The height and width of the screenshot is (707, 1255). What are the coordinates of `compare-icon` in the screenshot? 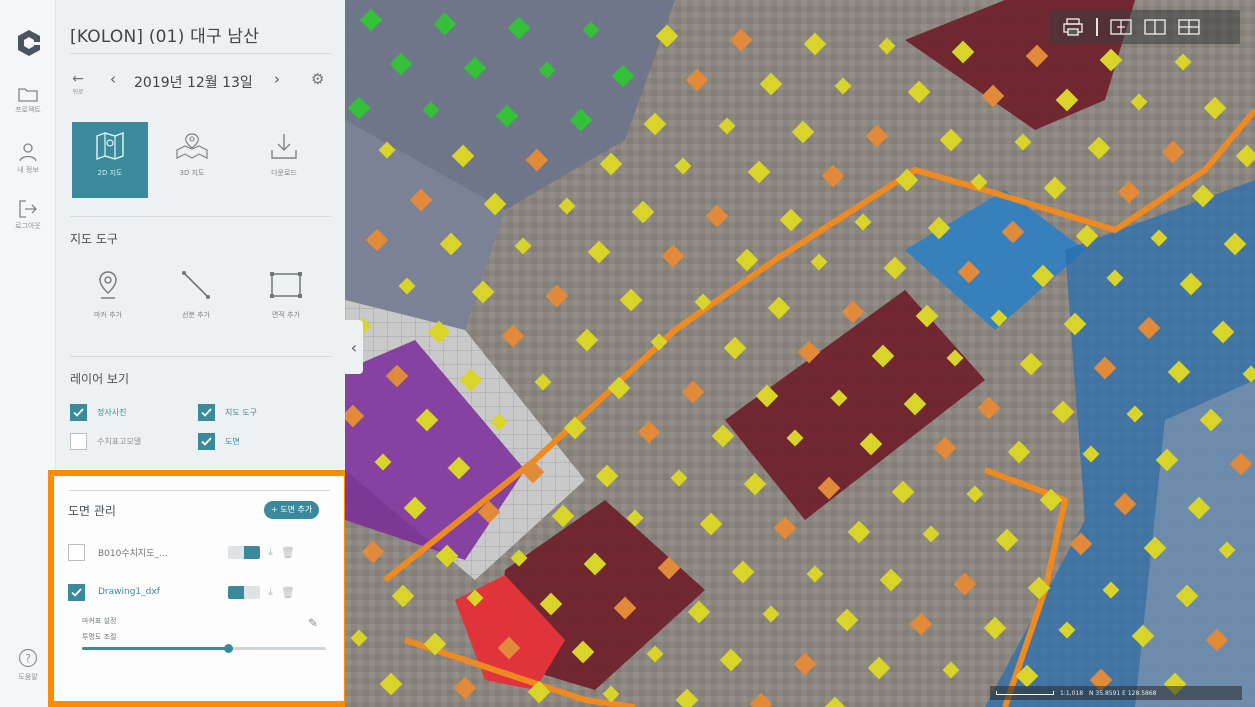 It's located at (1121, 27).